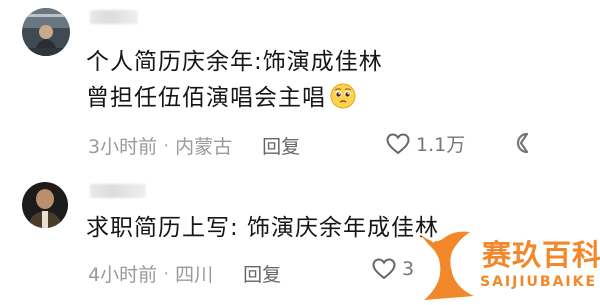 The width and height of the screenshot is (600, 305). I want to click on pleading-face-icon, so click(343, 101).